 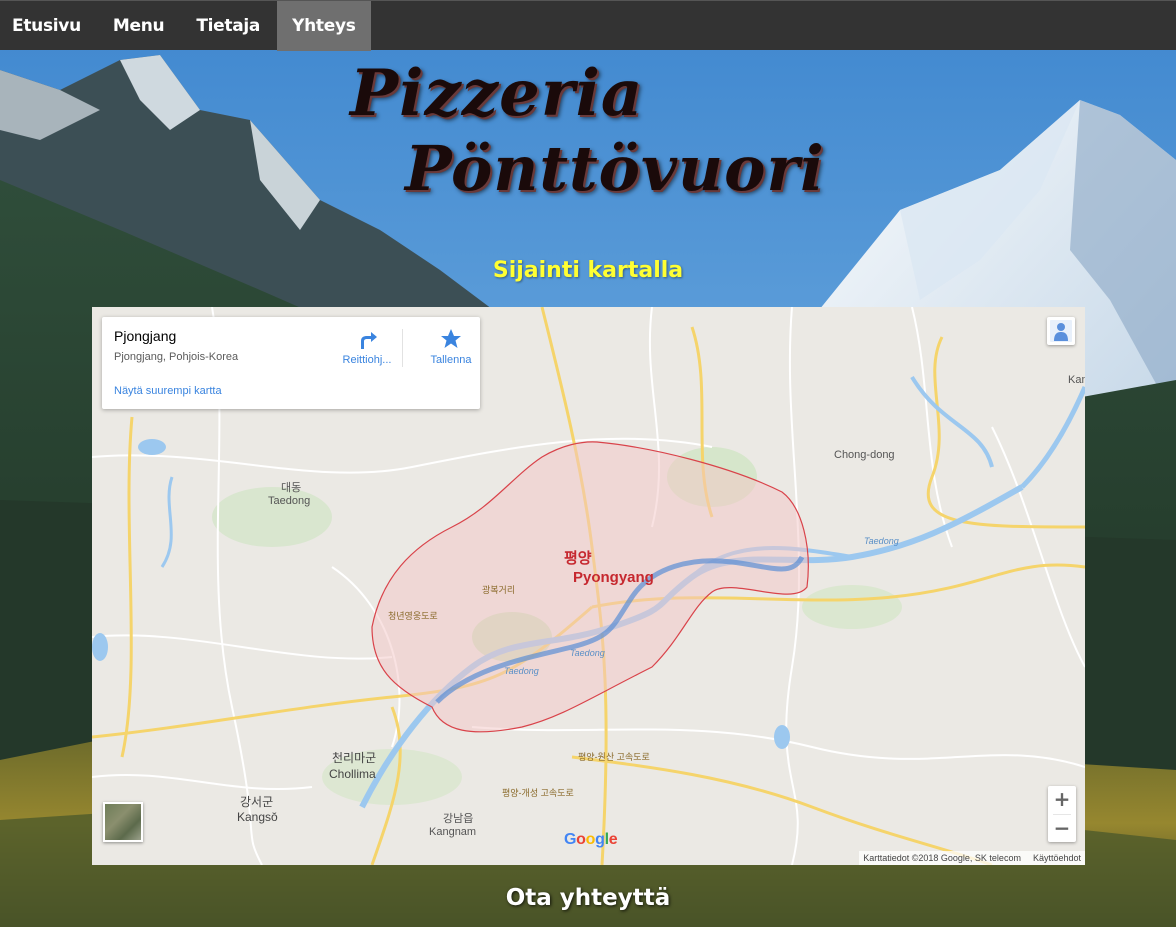 I want to click on map-label-taedong-en: Taedong, so click(x=289, y=501).